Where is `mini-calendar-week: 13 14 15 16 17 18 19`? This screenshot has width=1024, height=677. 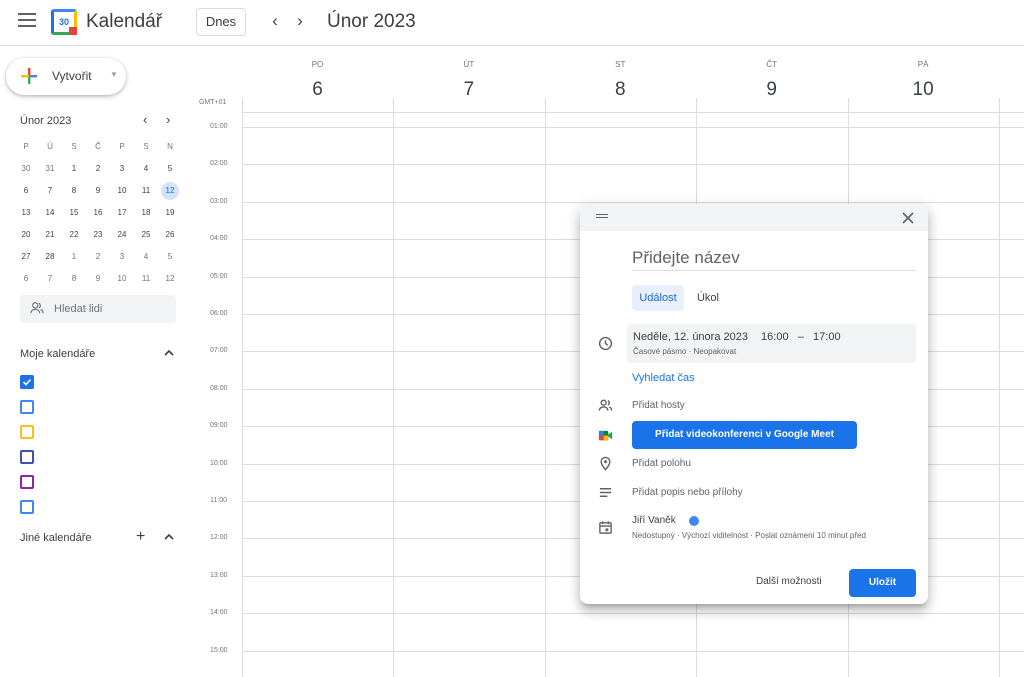
mini-calendar-week: 13 14 15 16 17 18 19 is located at coordinates (98, 213).